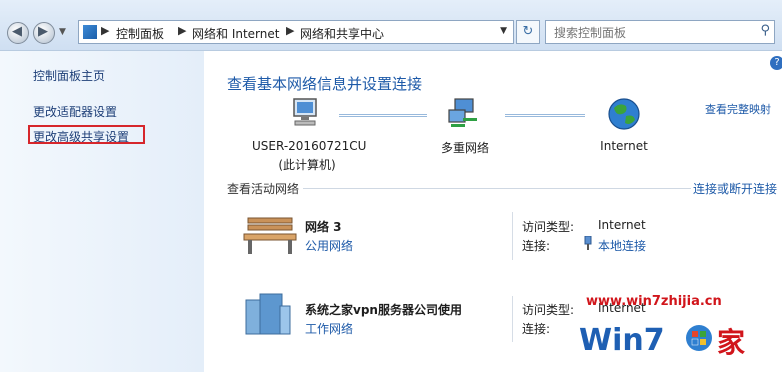 The image size is (782, 372). What do you see at coordinates (325, 84) in the screenshot?
I see `page-title: 查看基本网络信息并设置连接` at bounding box center [325, 84].